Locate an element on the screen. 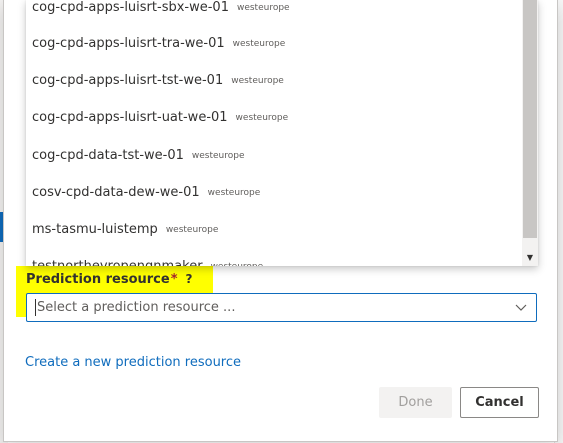 The width and height of the screenshot is (563, 443). option-name: cog-cpd-apps-luisrt-sbx-we-01 is located at coordinates (130, 7).